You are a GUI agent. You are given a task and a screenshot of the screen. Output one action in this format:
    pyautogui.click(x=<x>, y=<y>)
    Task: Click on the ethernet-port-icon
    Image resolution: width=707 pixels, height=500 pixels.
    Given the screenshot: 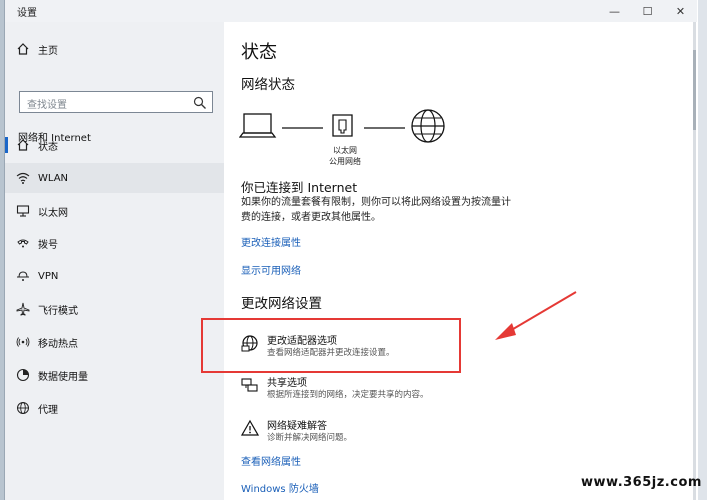 What is the action you would take?
    pyautogui.click(x=342, y=125)
    